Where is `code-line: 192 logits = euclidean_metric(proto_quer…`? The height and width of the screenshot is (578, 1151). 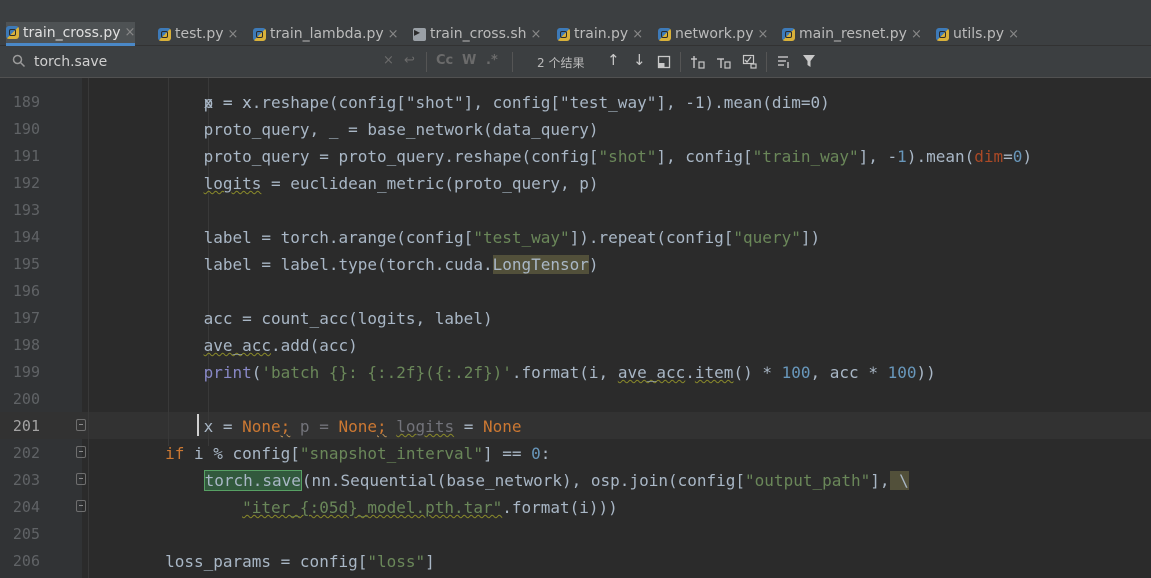 code-line: 192 logits = euclidean_metric(proto_quer… is located at coordinates (575, 183).